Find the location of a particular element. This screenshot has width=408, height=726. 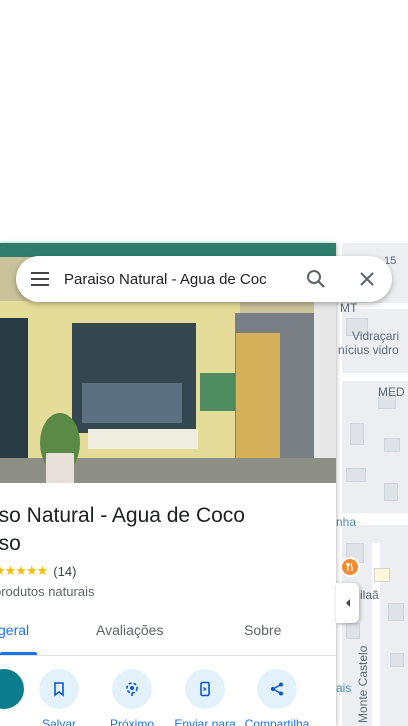

send-to-phone-button: Enviar para is located at coordinates (205, 697).